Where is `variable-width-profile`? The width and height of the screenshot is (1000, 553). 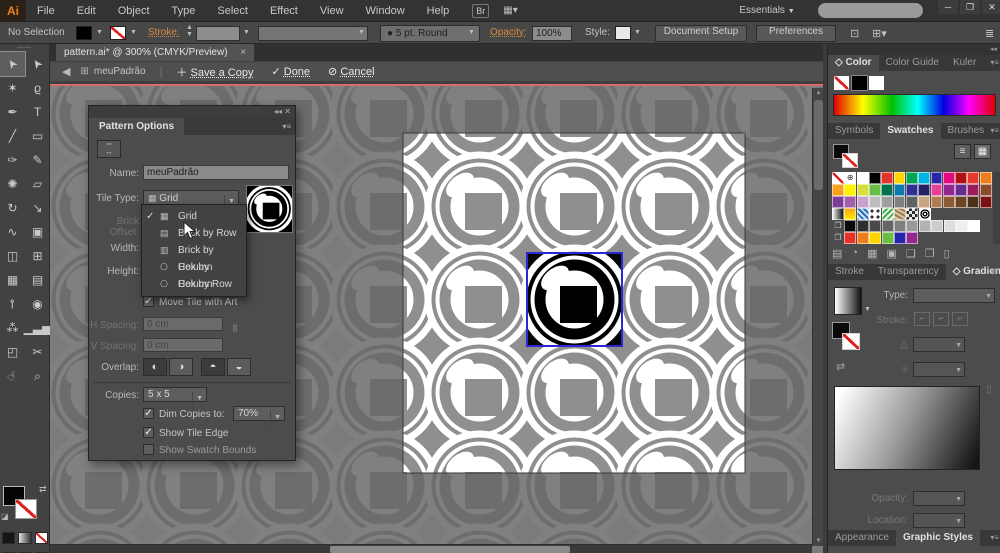
variable-width-profile is located at coordinates (313, 33).